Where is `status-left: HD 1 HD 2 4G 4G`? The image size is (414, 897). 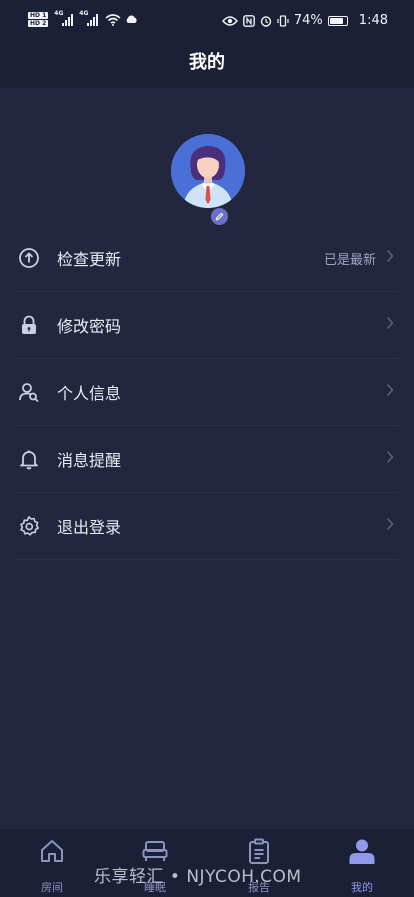 status-left: HD 1 HD 2 4G 4G is located at coordinates (83, 18).